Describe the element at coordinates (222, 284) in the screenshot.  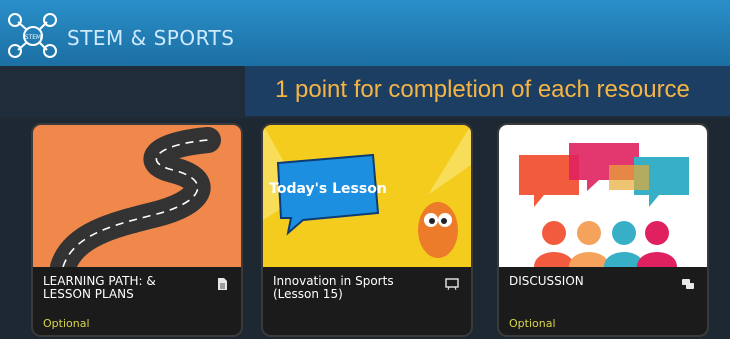
I see `document-icon` at that location.